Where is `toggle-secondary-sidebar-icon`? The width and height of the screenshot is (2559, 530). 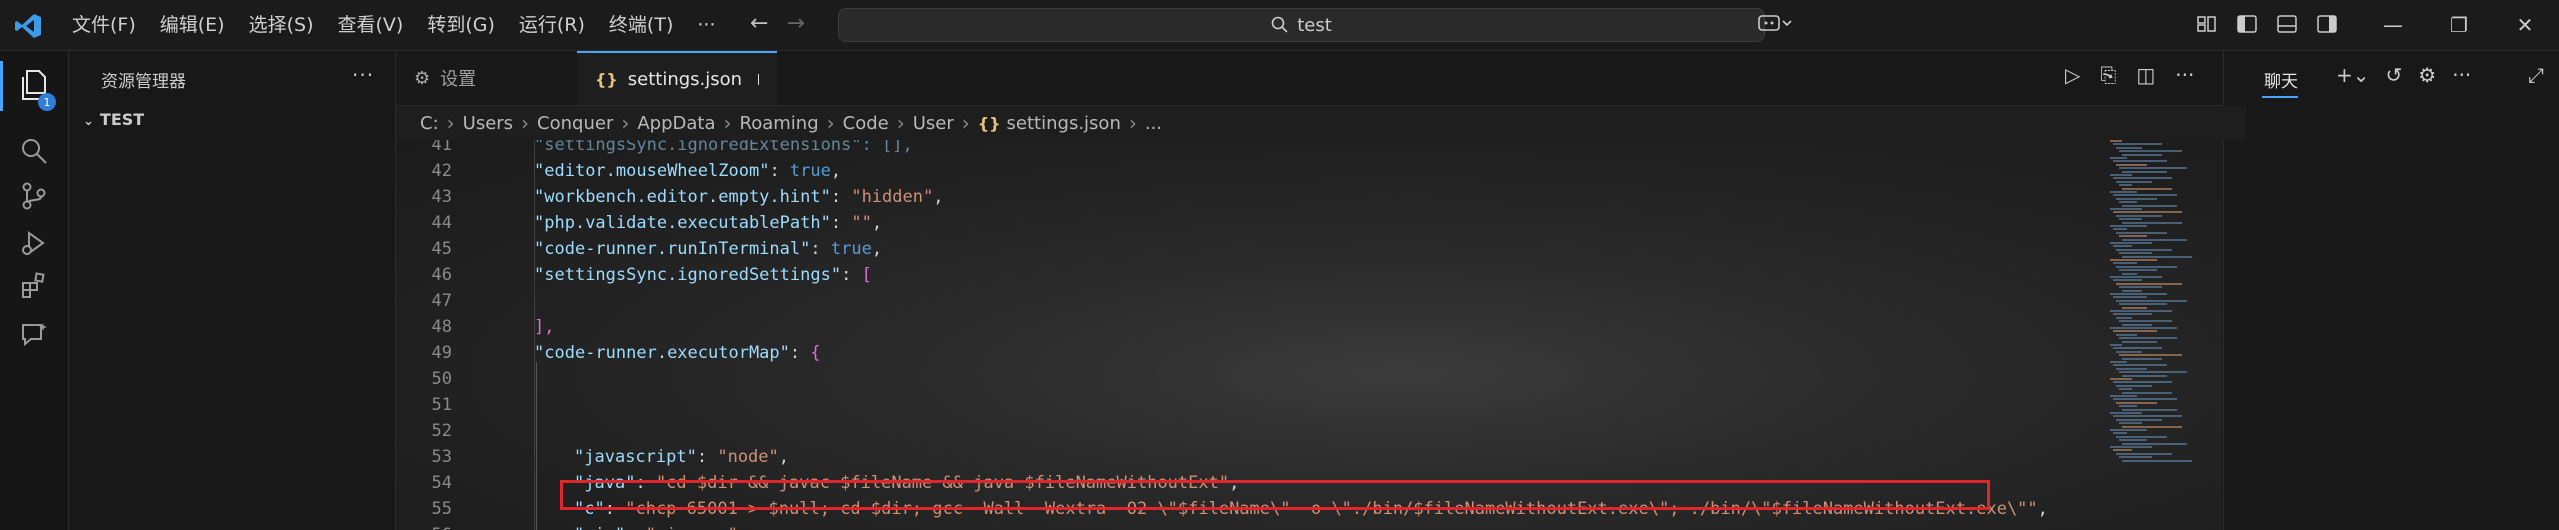 toggle-secondary-sidebar-icon is located at coordinates (2327, 24).